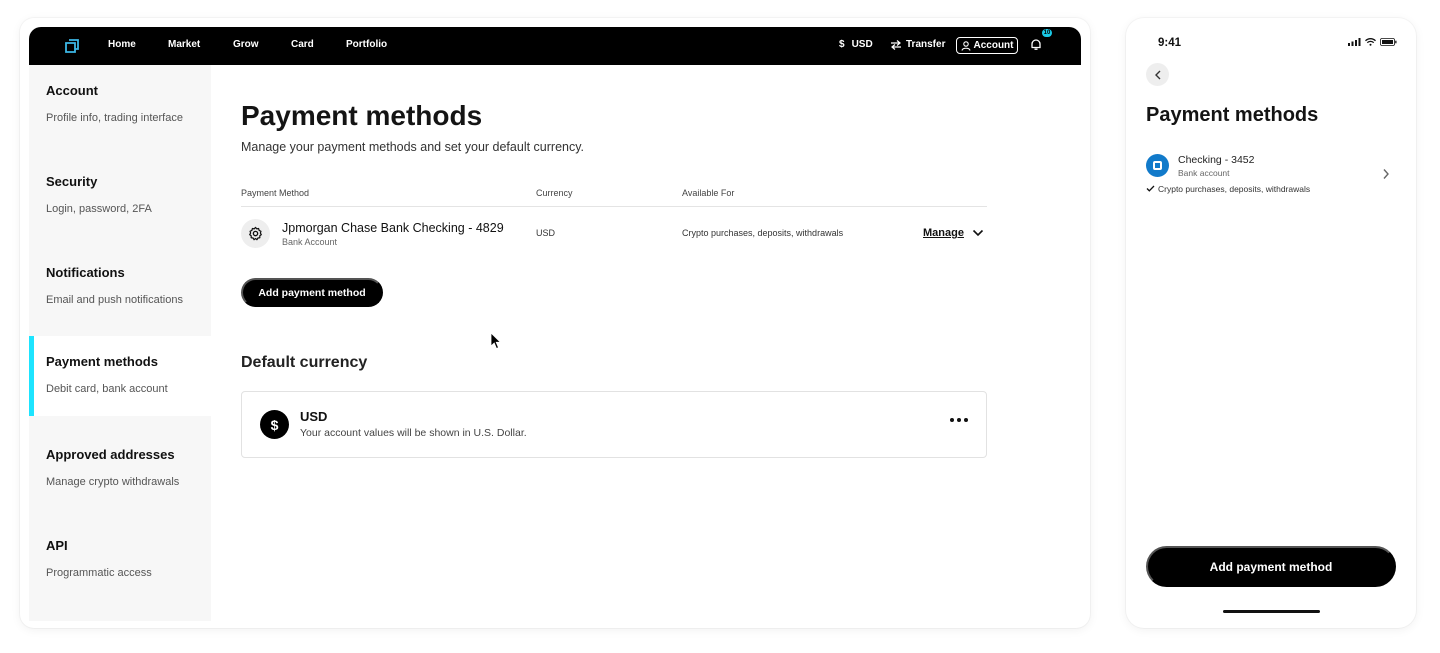  Describe the element at coordinates (302, 44) in the screenshot. I see `nav-card: Card` at that location.